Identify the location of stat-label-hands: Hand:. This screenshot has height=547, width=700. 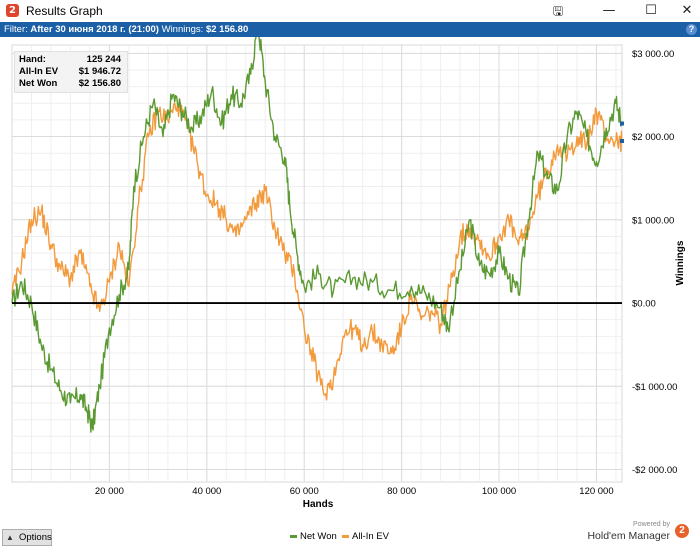
(32, 59).